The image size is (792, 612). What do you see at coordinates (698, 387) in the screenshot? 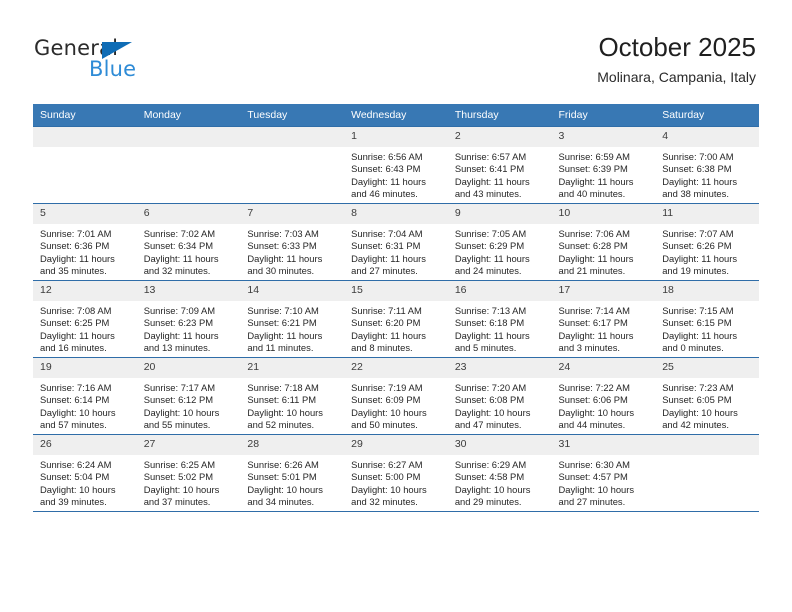
I see `sunrise-line: Sunrise: 7:23 AM` at bounding box center [698, 387].